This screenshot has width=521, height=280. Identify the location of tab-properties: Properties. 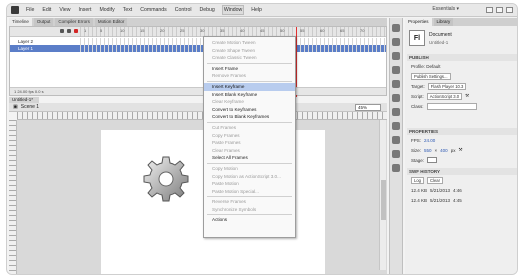
(418, 22).